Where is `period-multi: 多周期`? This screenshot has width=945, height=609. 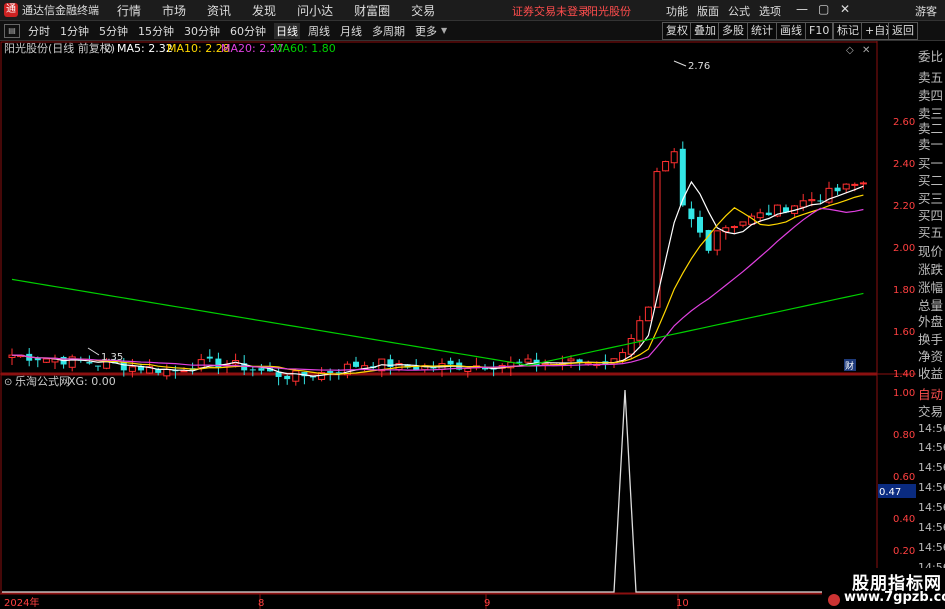
period-multi: 多周期 is located at coordinates (388, 31).